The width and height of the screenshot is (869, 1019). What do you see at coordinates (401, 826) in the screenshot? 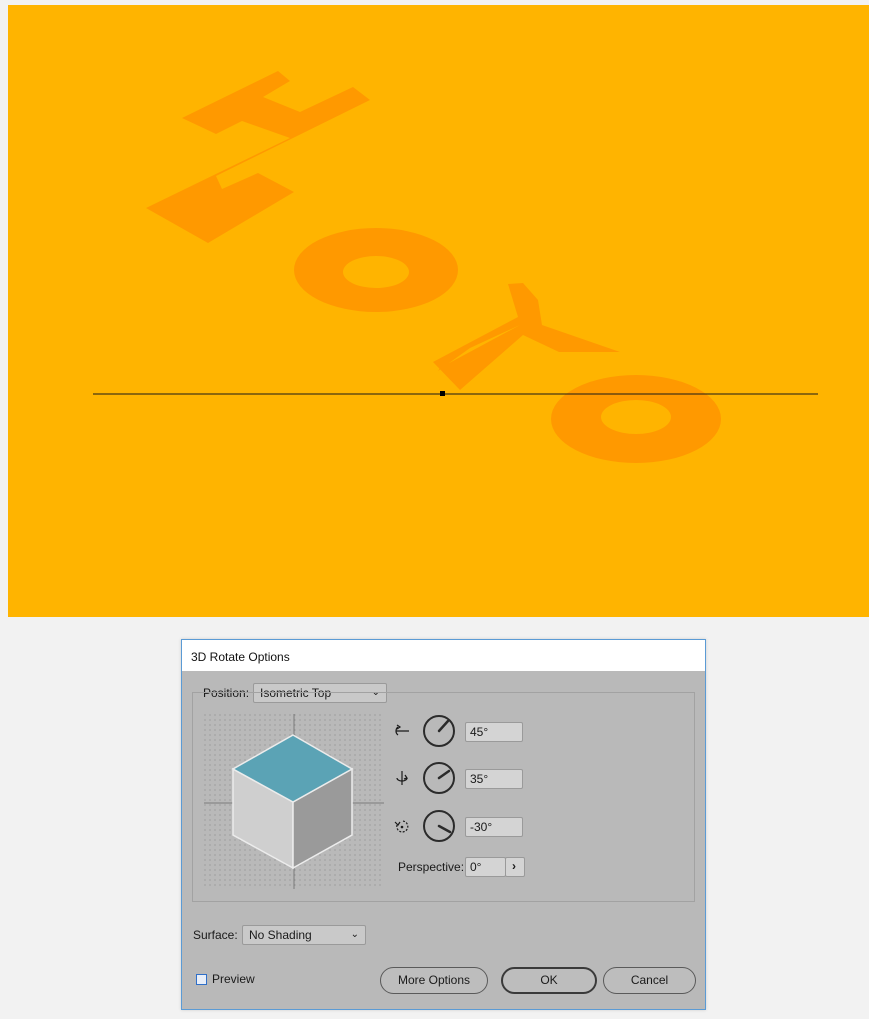
I see `z-axis-rotation-icon` at bounding box center [401, 826].